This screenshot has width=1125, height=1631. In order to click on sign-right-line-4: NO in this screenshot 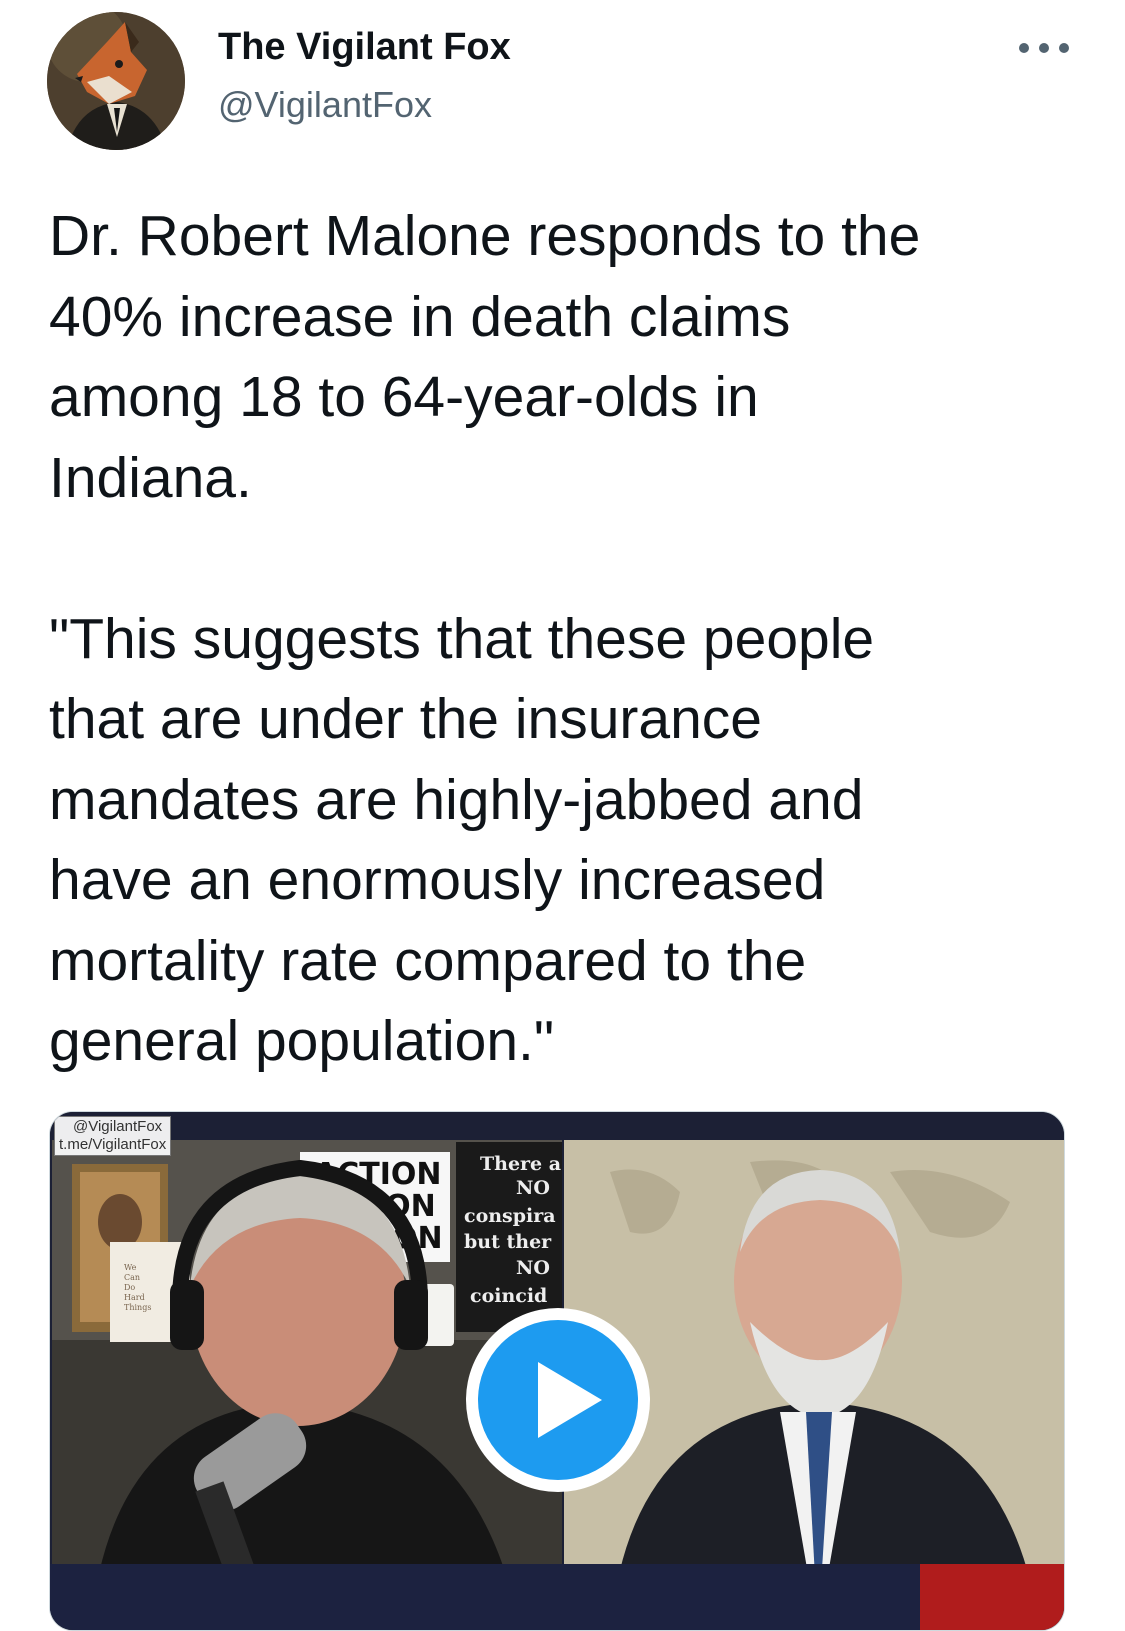, I will do `click(533, 1268)`.